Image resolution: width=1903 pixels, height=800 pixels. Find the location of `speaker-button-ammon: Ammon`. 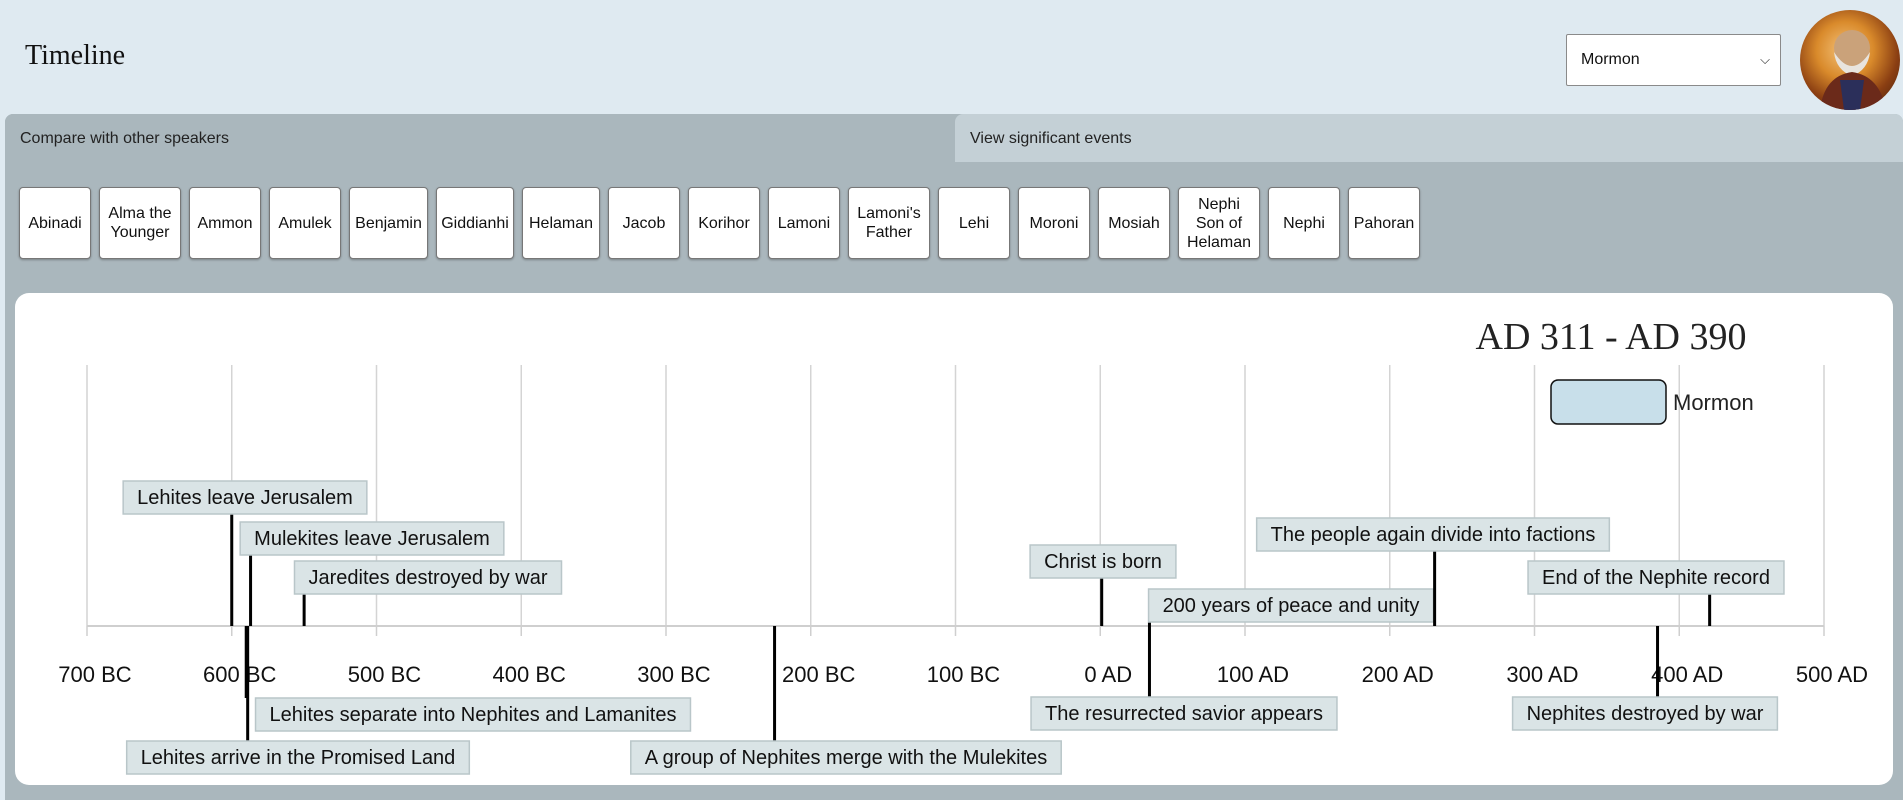

speaker-button-ammon: Ammon is located at coordinates (225, 223).